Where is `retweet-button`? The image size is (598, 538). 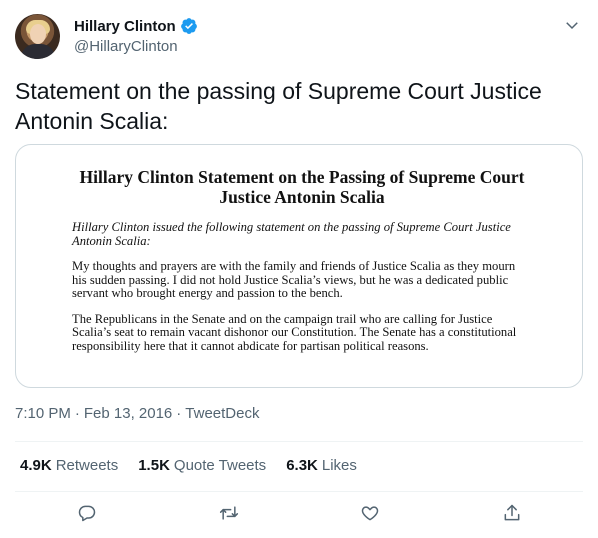 retweet-button is located at coordinates (229, 515).